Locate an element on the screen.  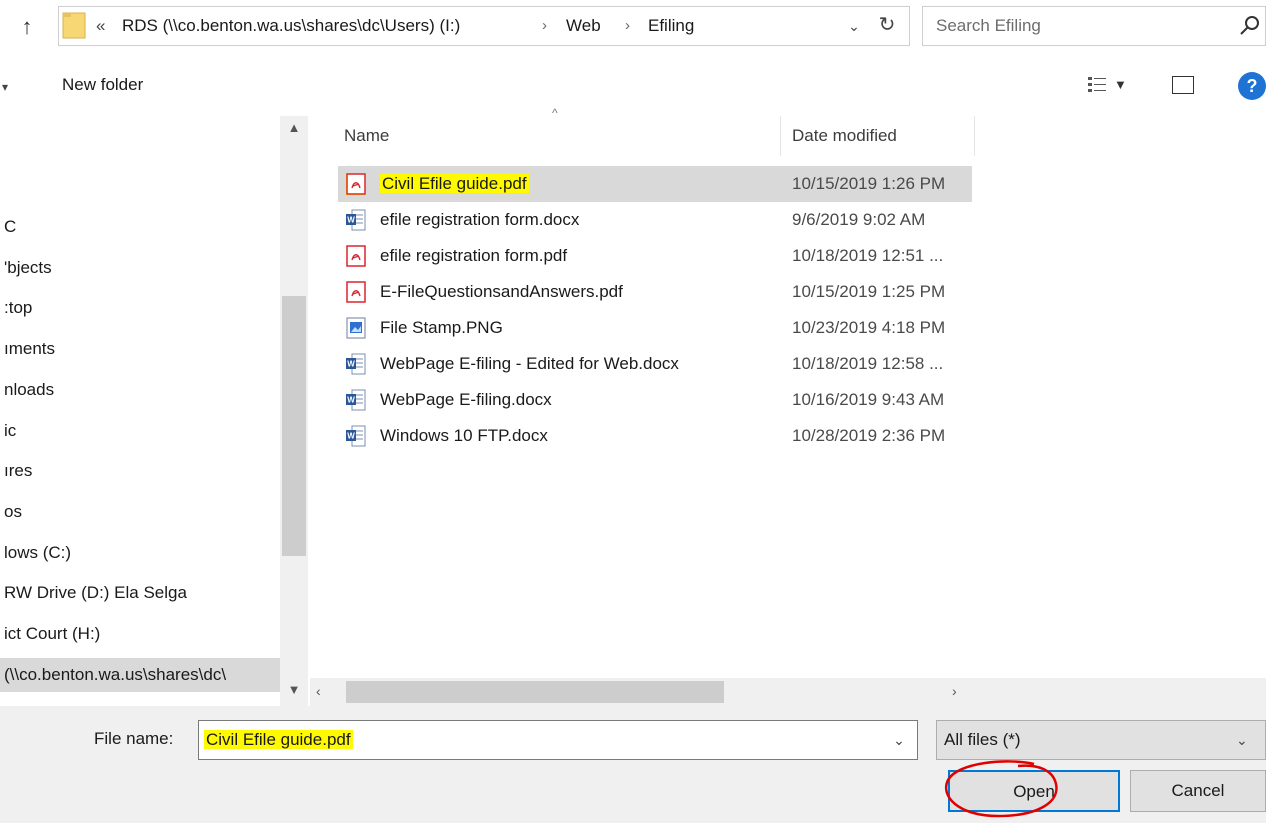
file-name-label: File name: is located at coordinates (134, 738).